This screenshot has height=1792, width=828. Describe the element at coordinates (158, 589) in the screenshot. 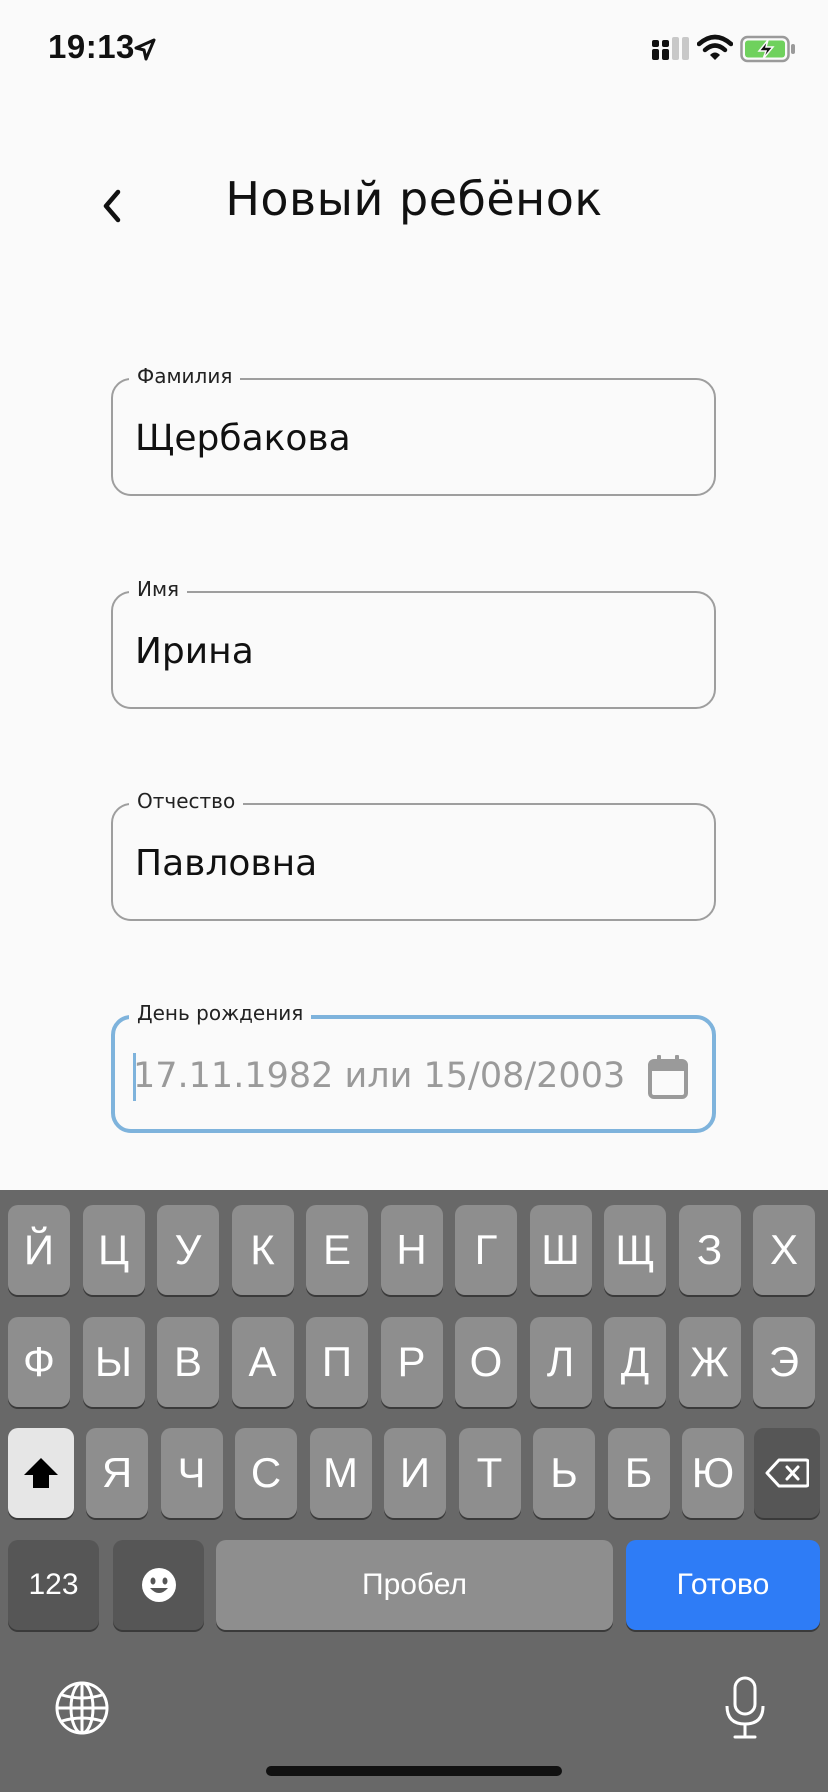

I see `name-label: Имя` at that location.